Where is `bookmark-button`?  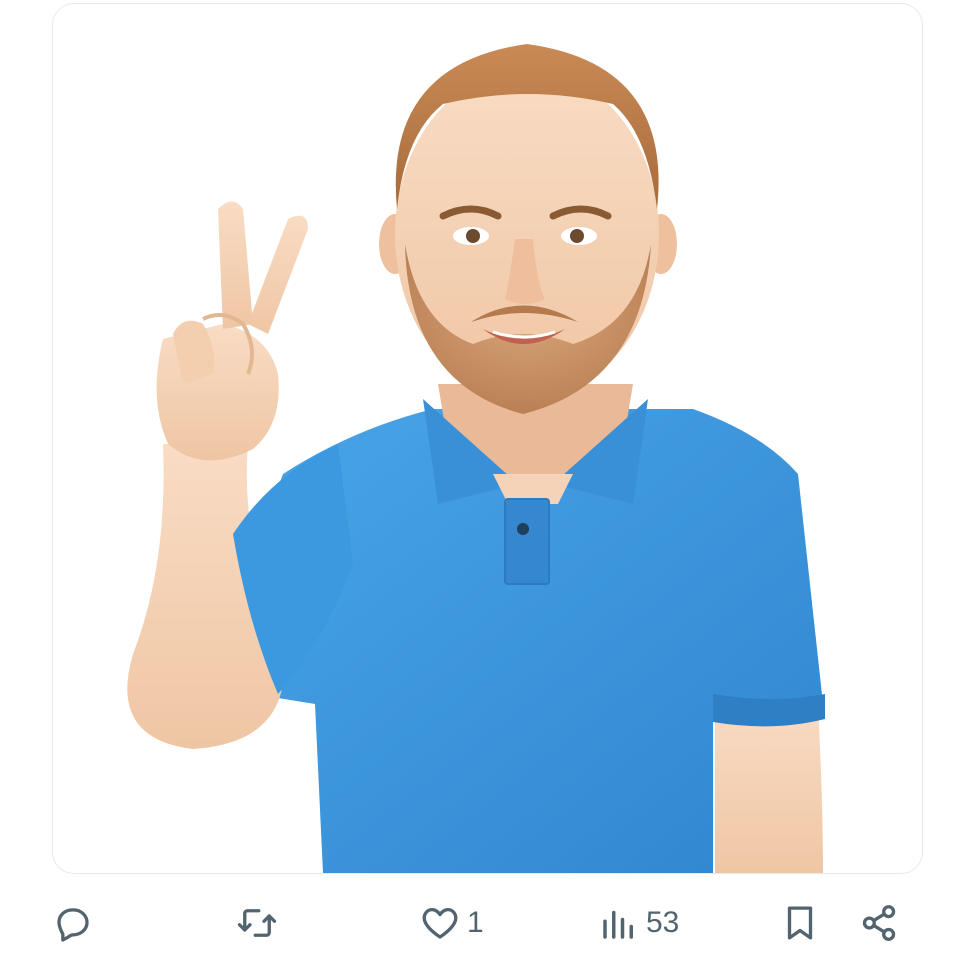
bookmark-button is located at coordinates (800, 923).